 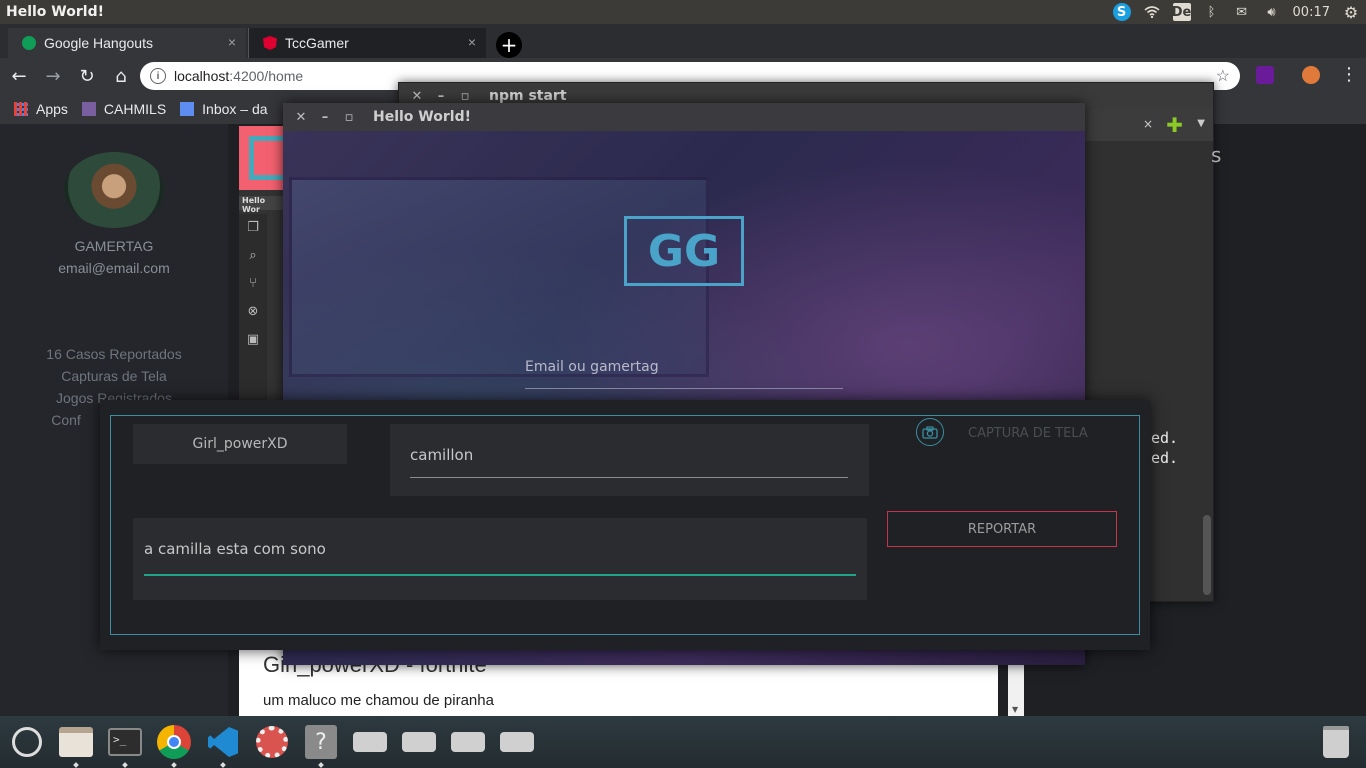 I want to click on sidebar-item-reported-cases: 16 Casos Reportados, so click(x=114, y=354).